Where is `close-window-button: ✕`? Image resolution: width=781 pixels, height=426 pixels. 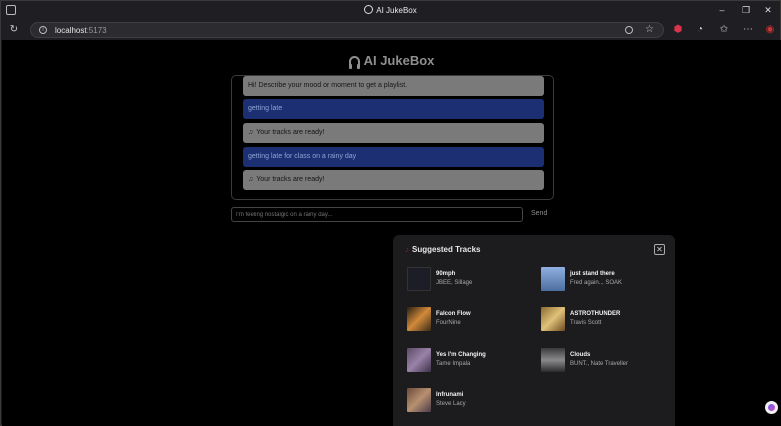 close-window-button: ✕ is located at coordinates (768, 10).